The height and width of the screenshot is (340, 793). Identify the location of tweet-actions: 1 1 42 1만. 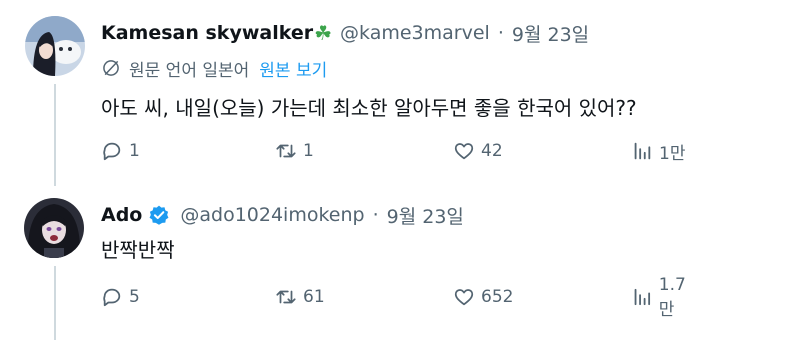
(401, 151).